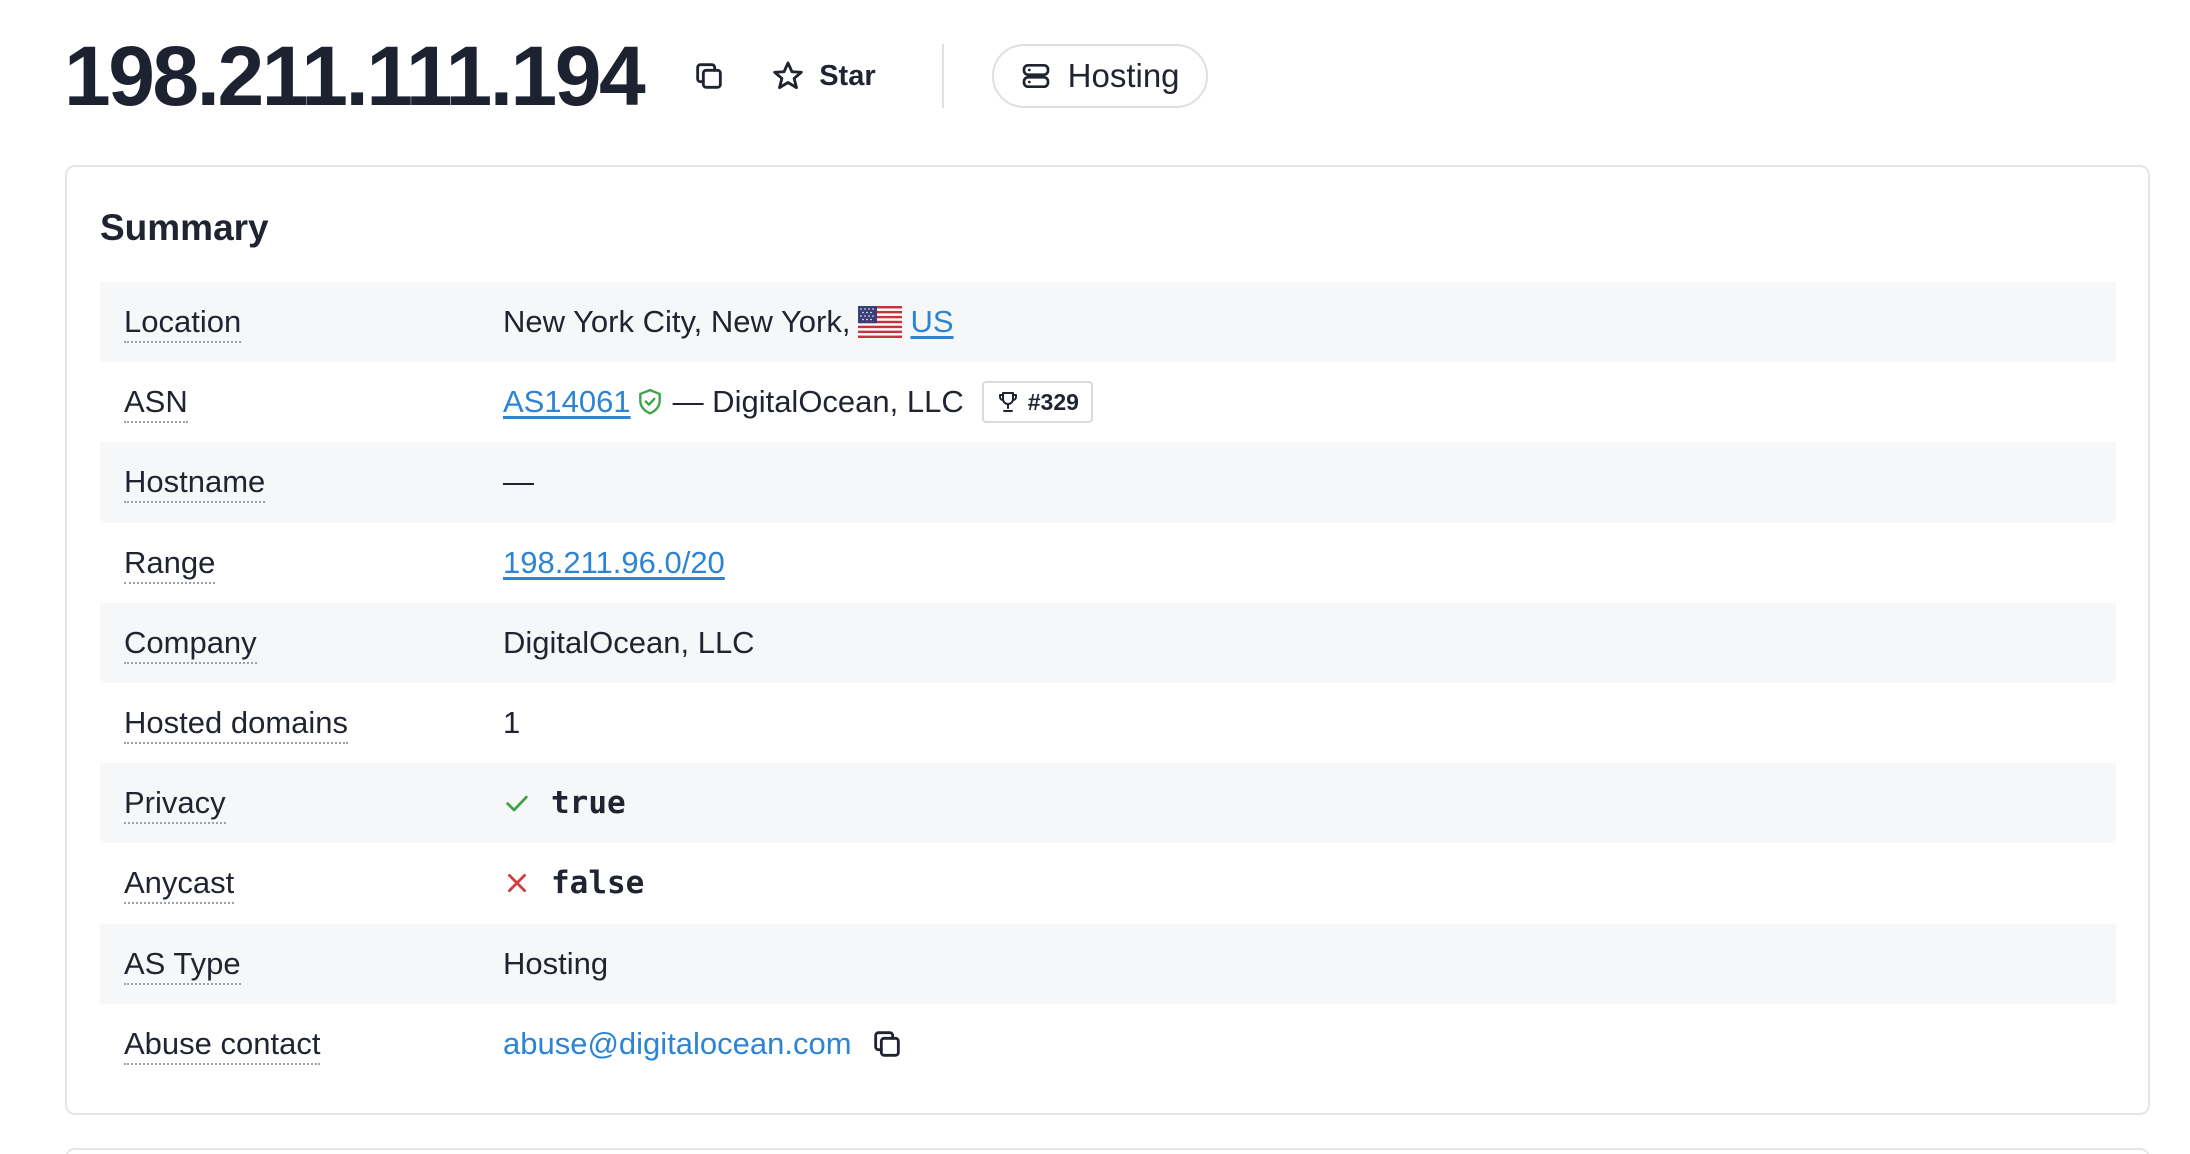 This screenshot has width=2190, height=1154. Describe the element at coordinates (301, 324) in the screenshot. I see `row-label: Location` at that location.